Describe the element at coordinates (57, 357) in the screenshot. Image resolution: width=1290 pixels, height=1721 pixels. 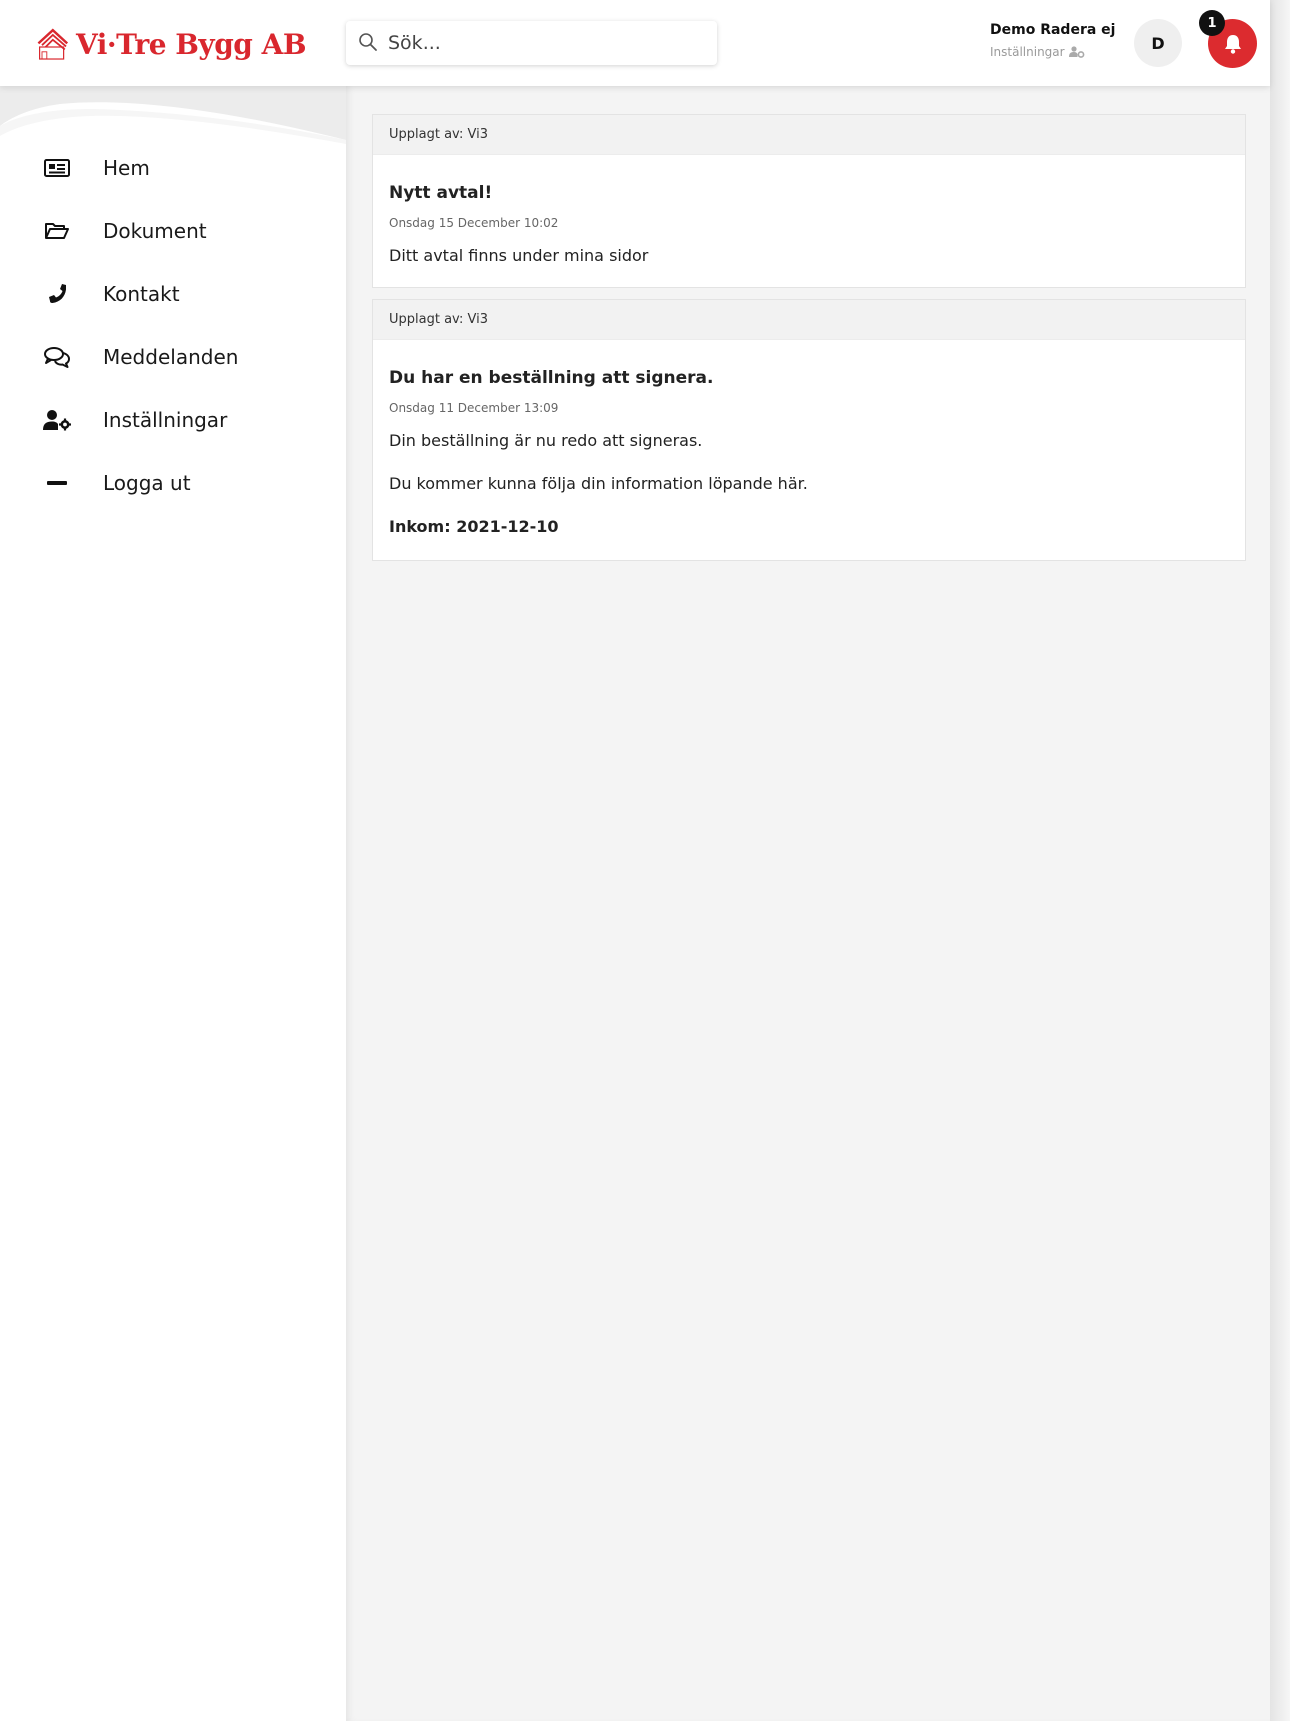
I see `chat-bubbles-icon` at that location.